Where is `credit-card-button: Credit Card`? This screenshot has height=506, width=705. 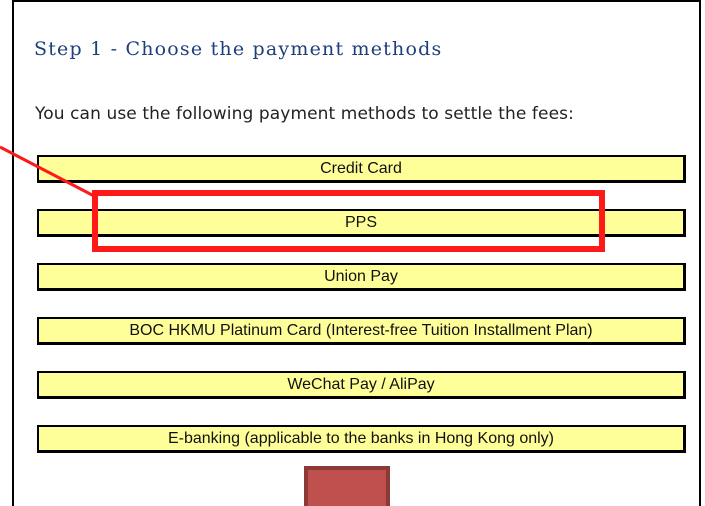
credit-card-button: Credit Card is located at coordinates (361, 169).